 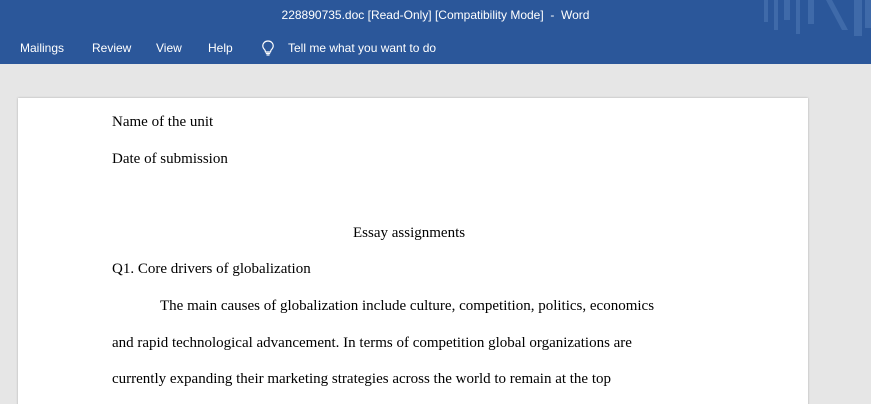 I want to click on doc-line-submission-date: Date of submission, so click(x=170, y=159).